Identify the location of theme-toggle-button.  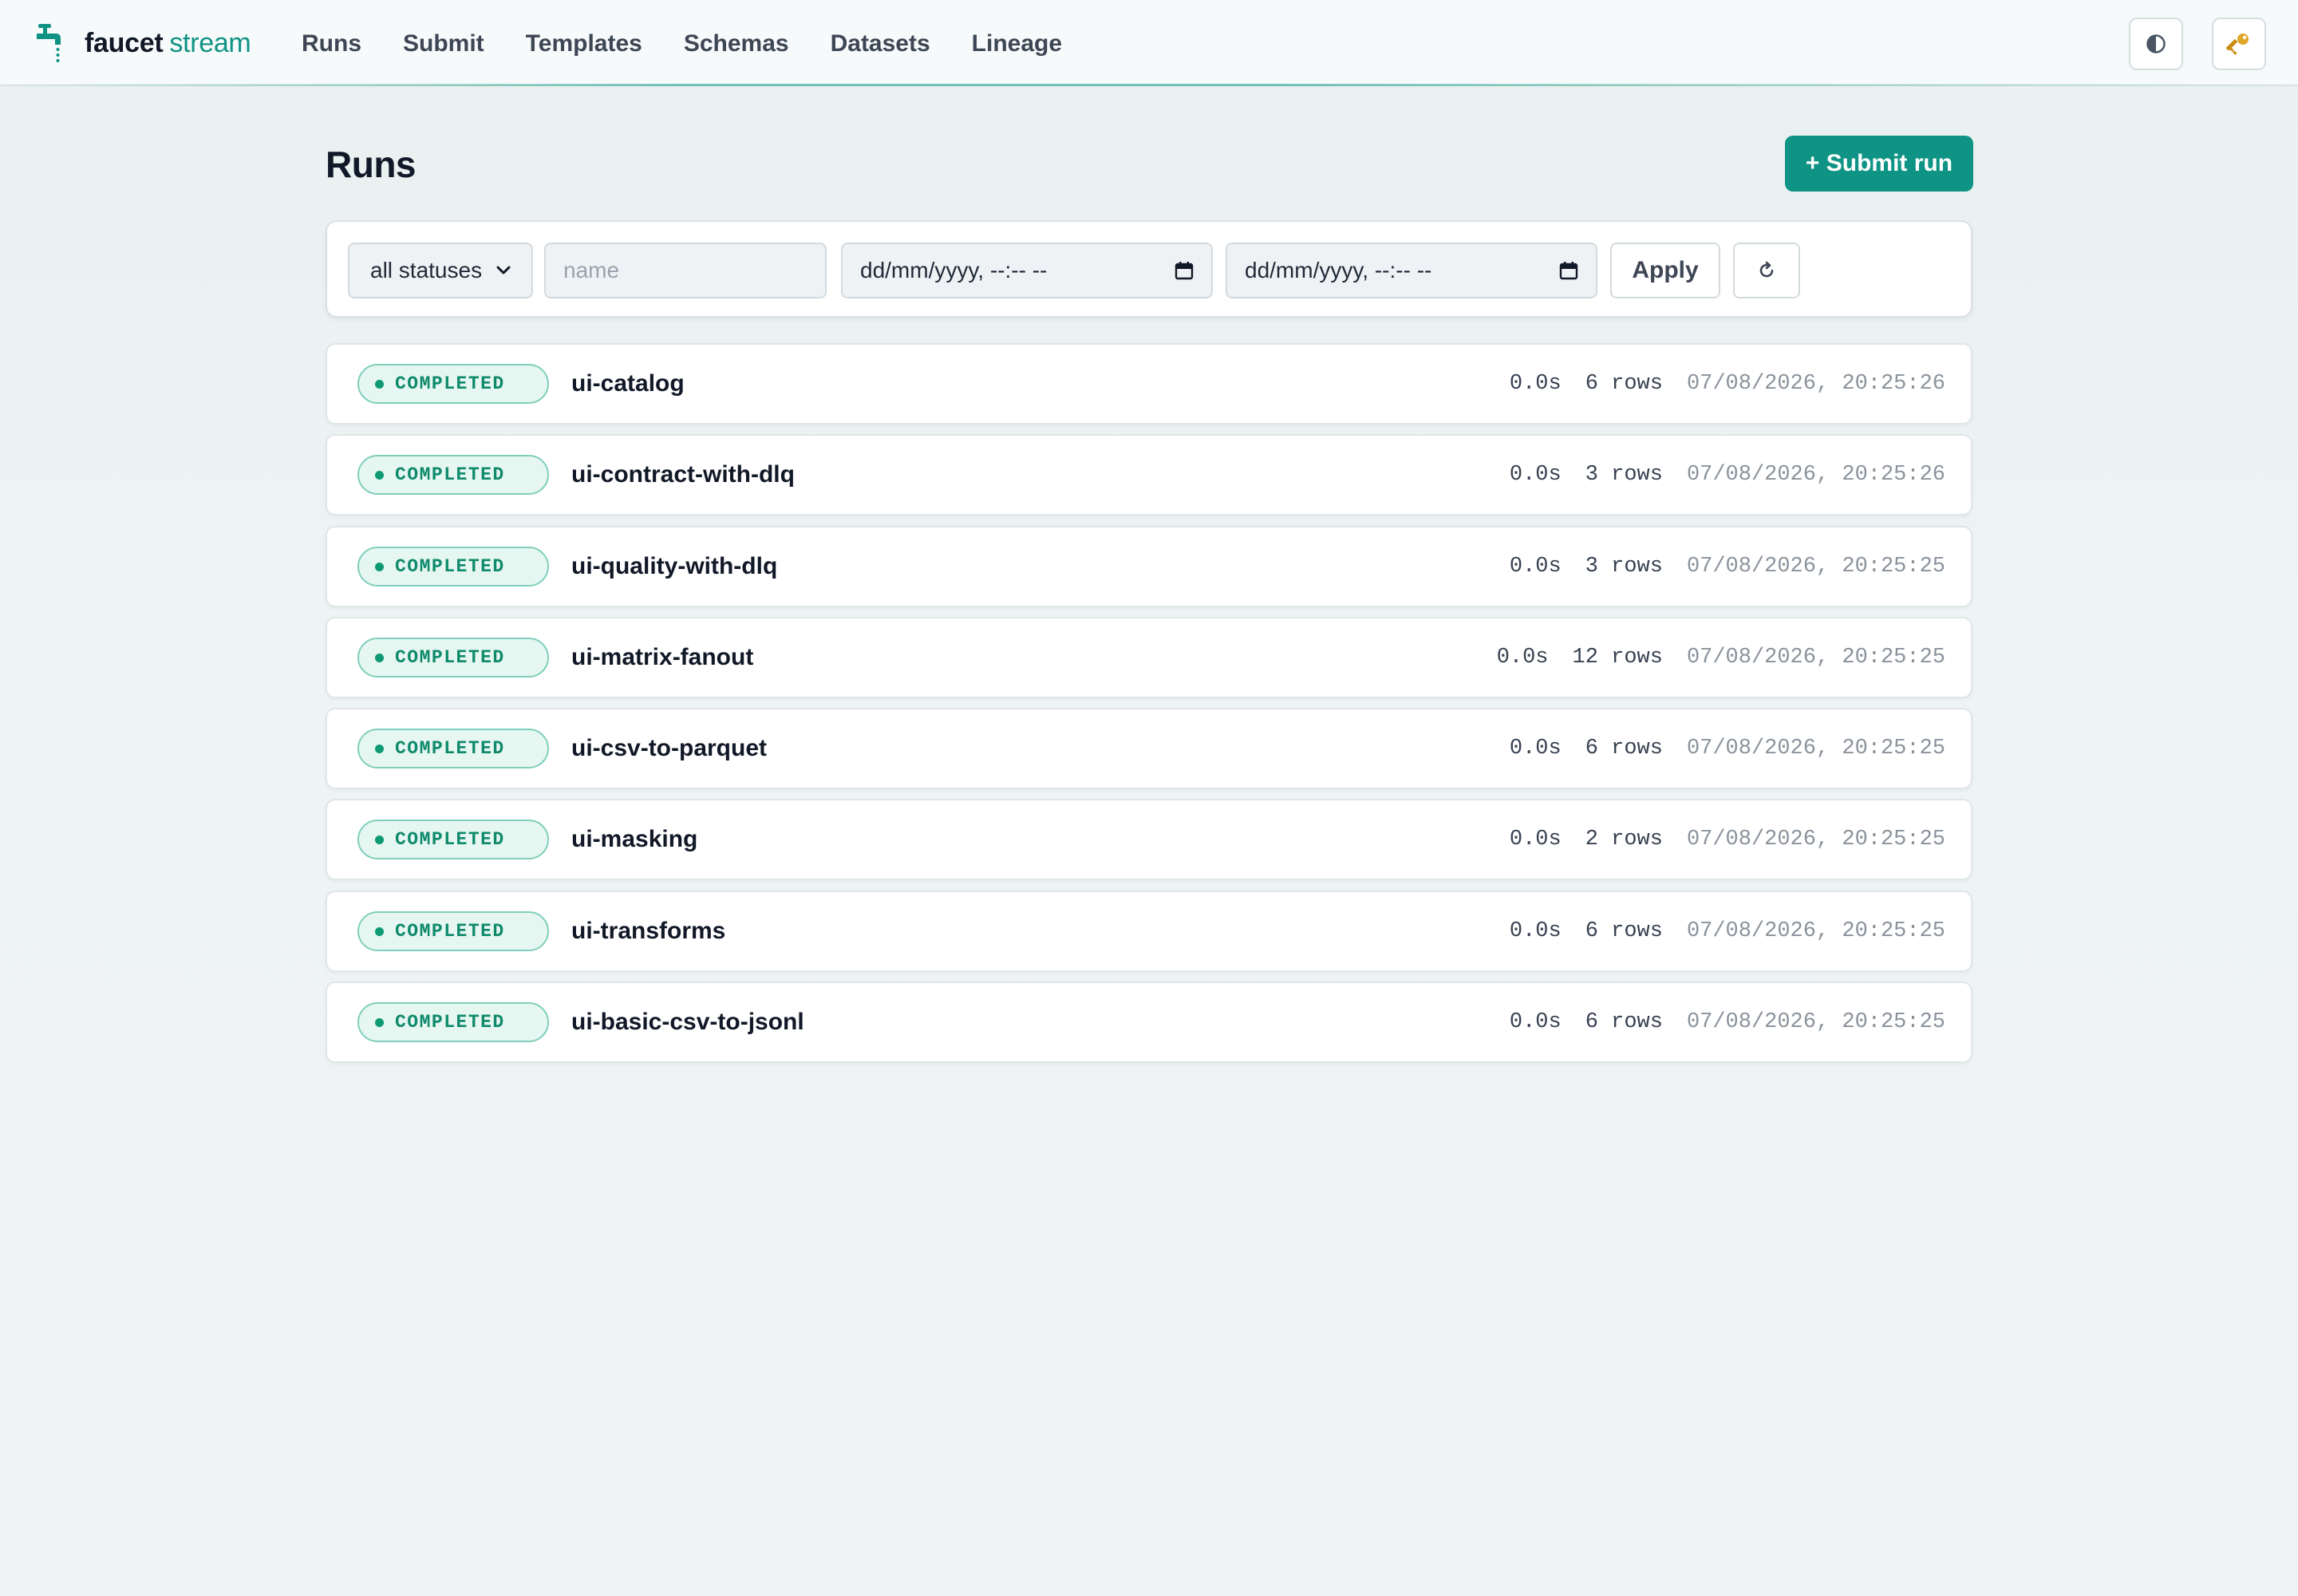
(2156, 44).